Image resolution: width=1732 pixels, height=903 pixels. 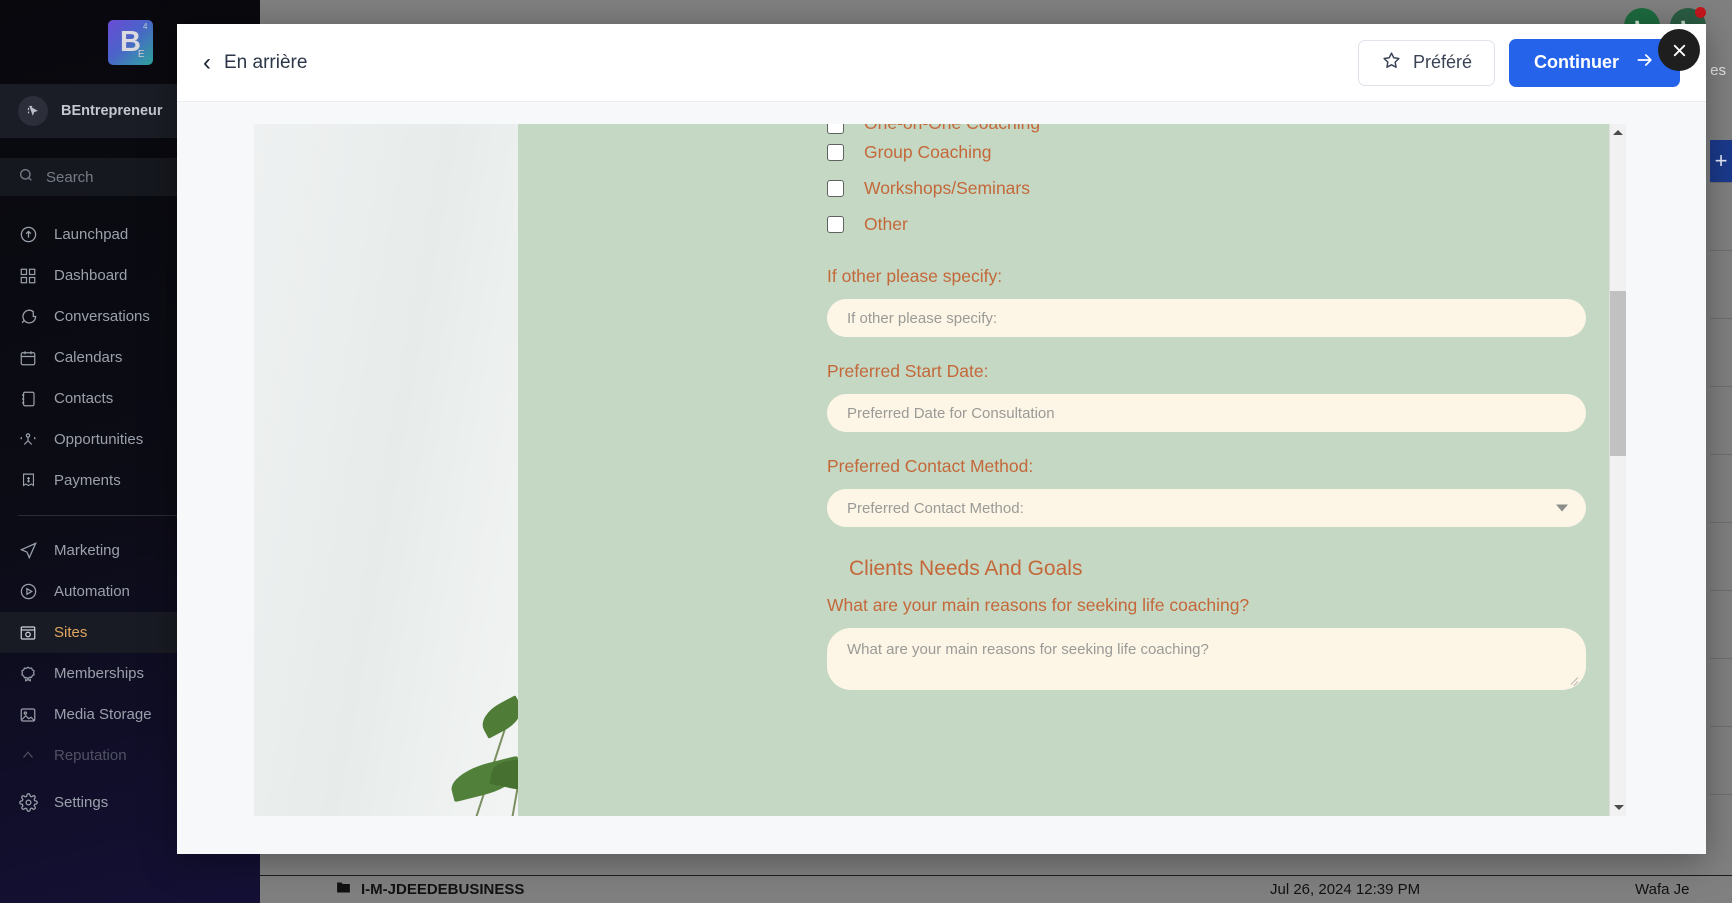 I want to click on close-icon, so click(x=1679, y=50).